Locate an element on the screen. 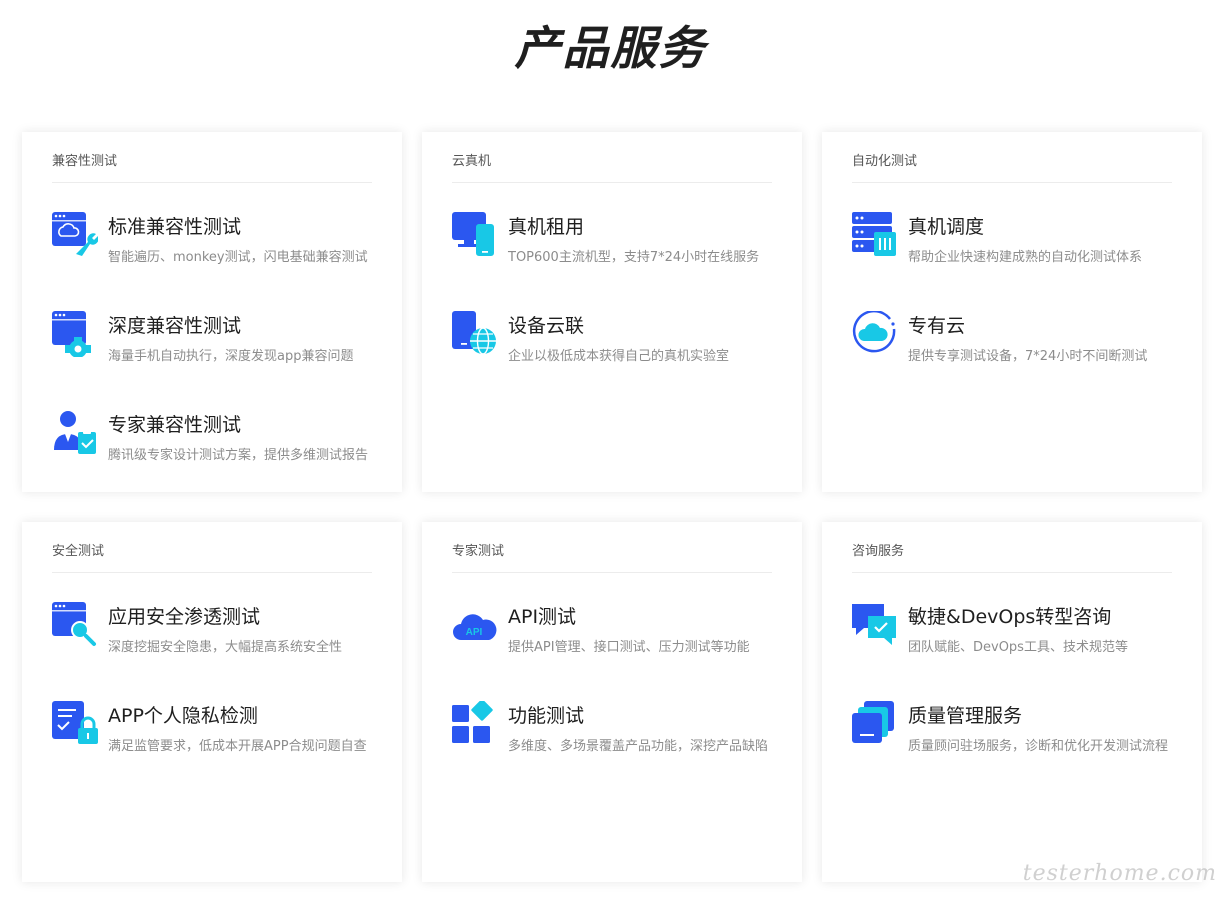 Image resolution: width=1221 pixels, height=898 pixels. item-title: 深度兼容性测试 is located at coordinates (175, 326).